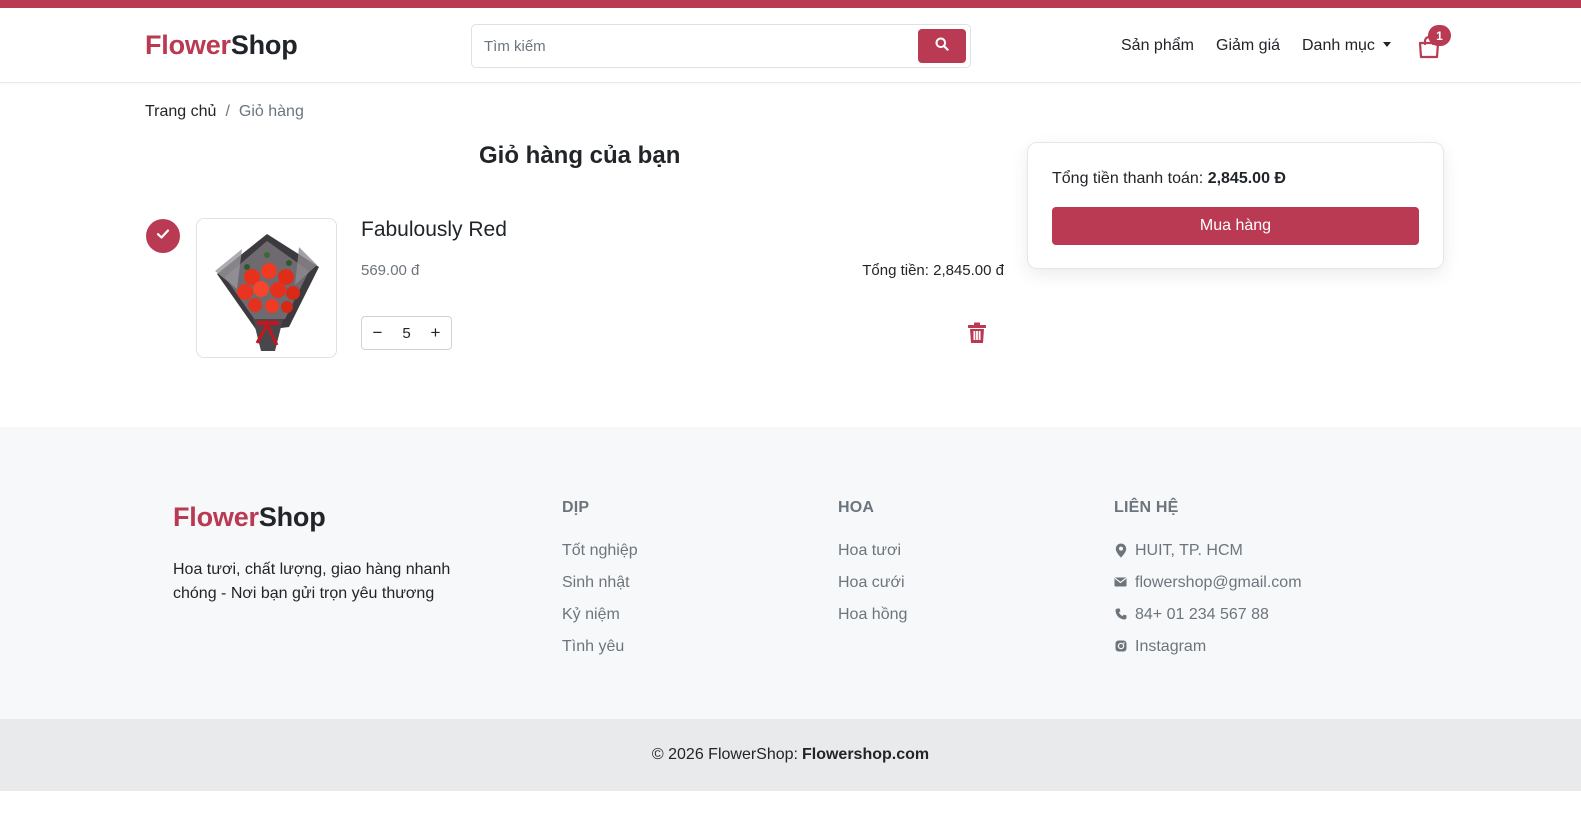  I want to click on nav-categories-dropdown: Danh mục, so click(1346, 46).